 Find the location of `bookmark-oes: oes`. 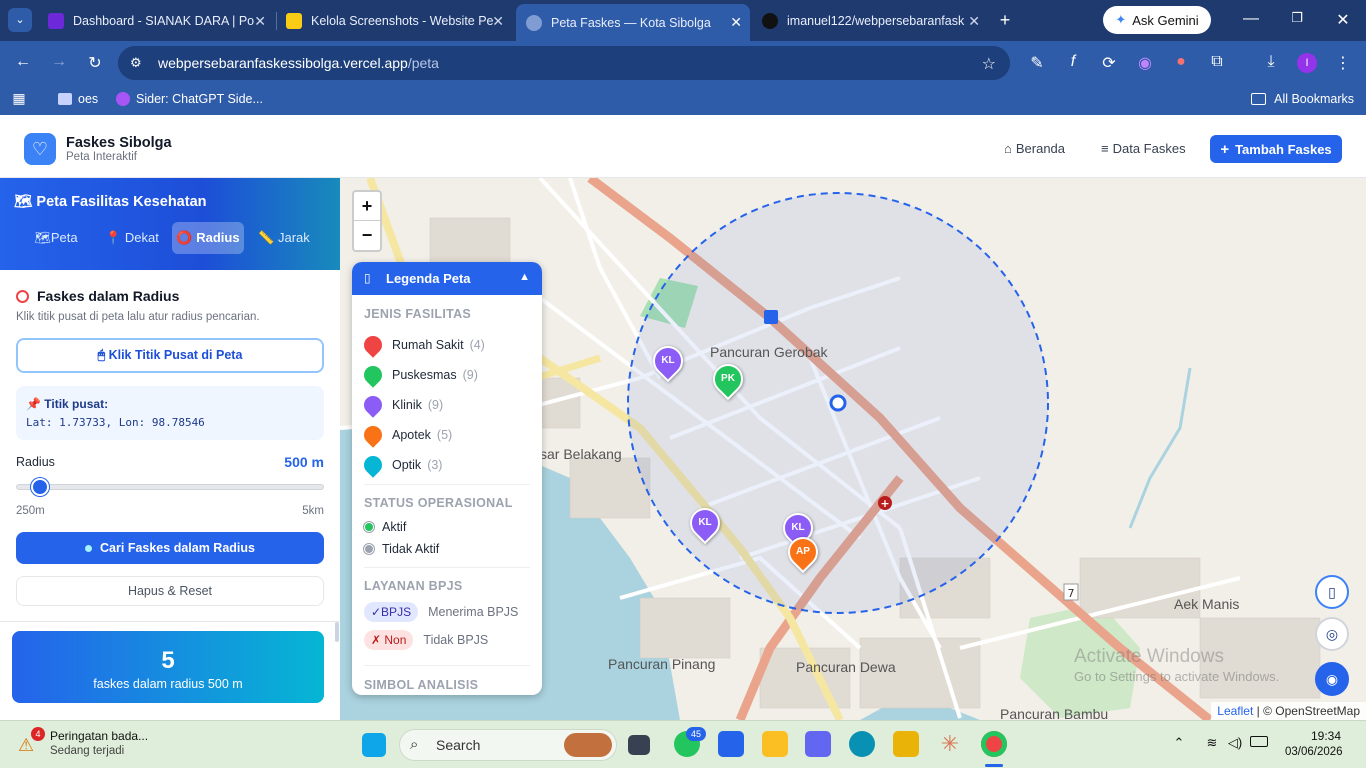

bookmark-oes: oes is located at coordinates (78, 99).